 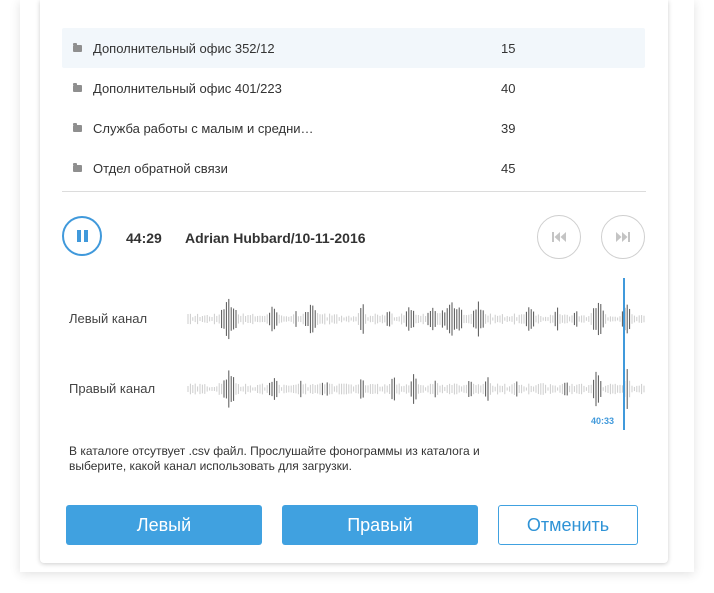 What do you see at coordinates (184, 48) in the screenshot?
I see `list-item-name: Дополнительный офис 352/12` at bounding box center [184, 48].